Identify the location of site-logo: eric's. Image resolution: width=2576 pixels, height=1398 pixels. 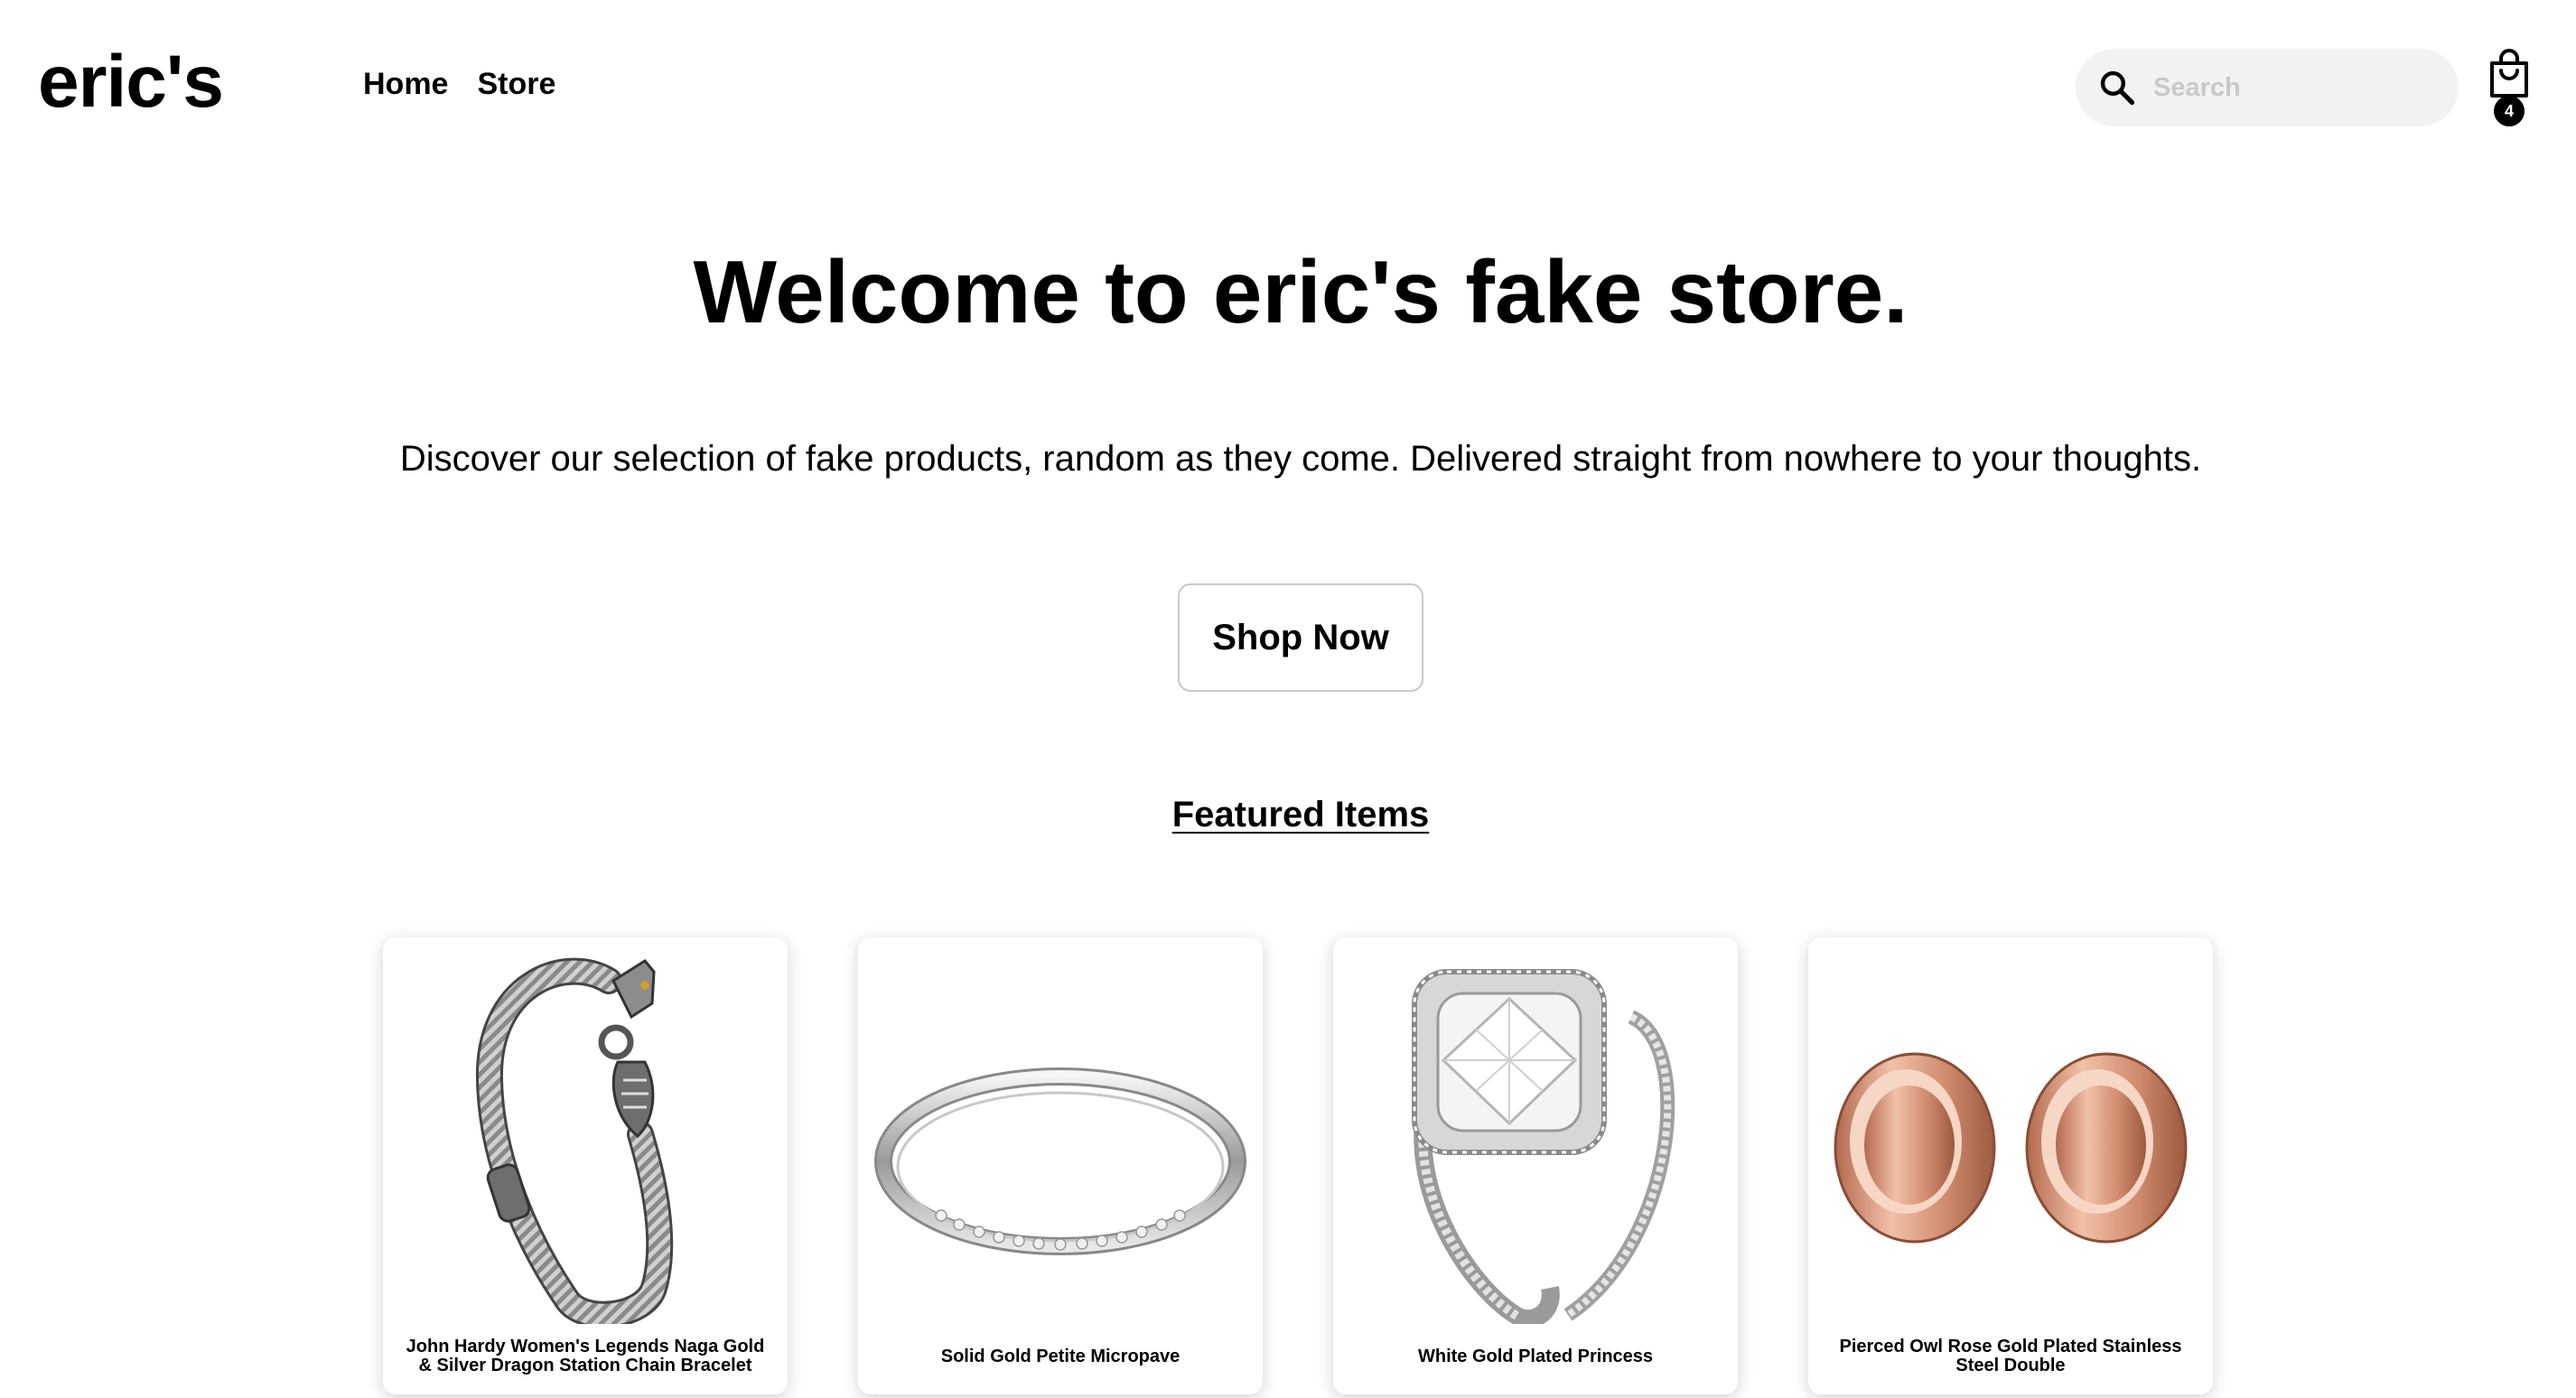
(131, 82).